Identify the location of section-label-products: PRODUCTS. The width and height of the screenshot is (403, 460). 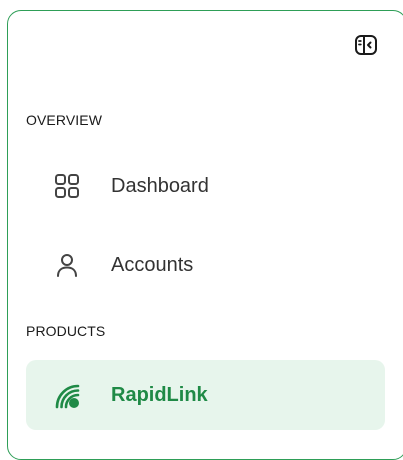
(66, 331).